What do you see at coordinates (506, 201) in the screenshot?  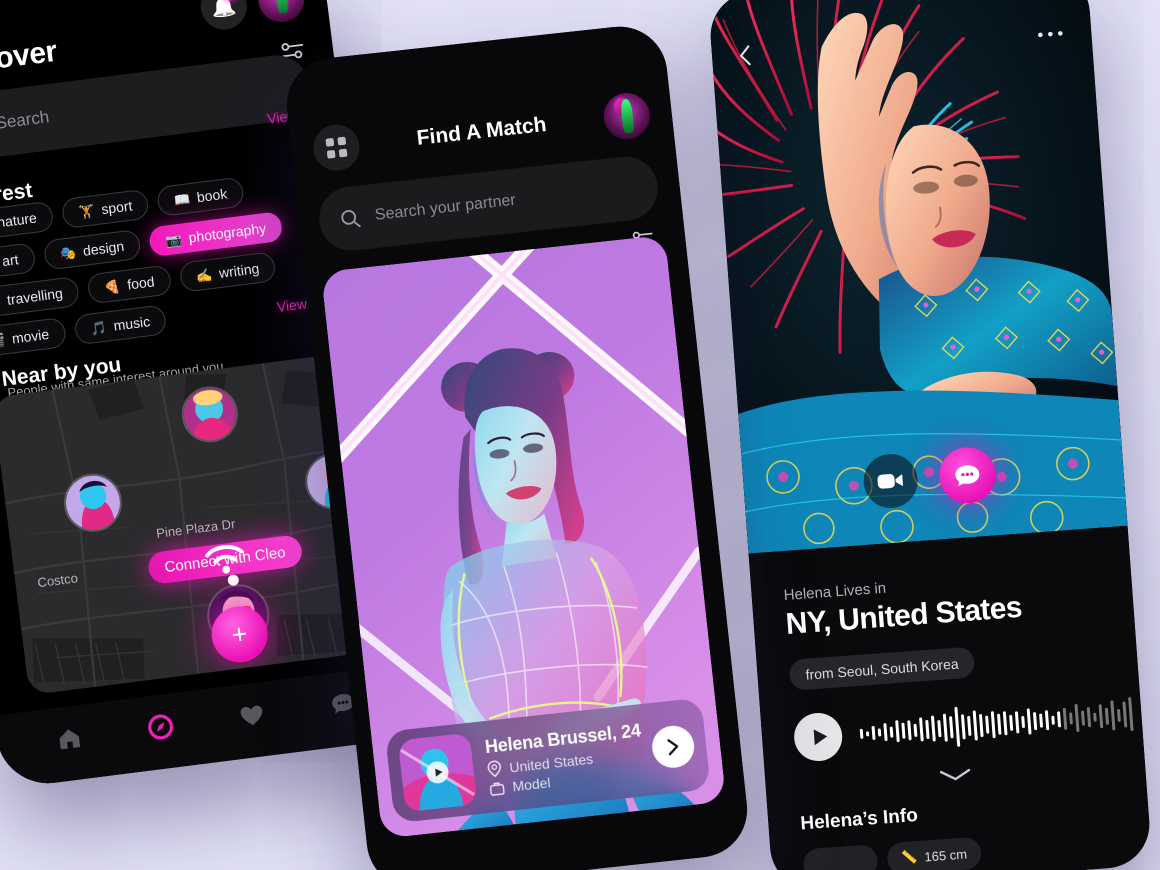 I see `match-search-input` at bounding box center [506, 201].